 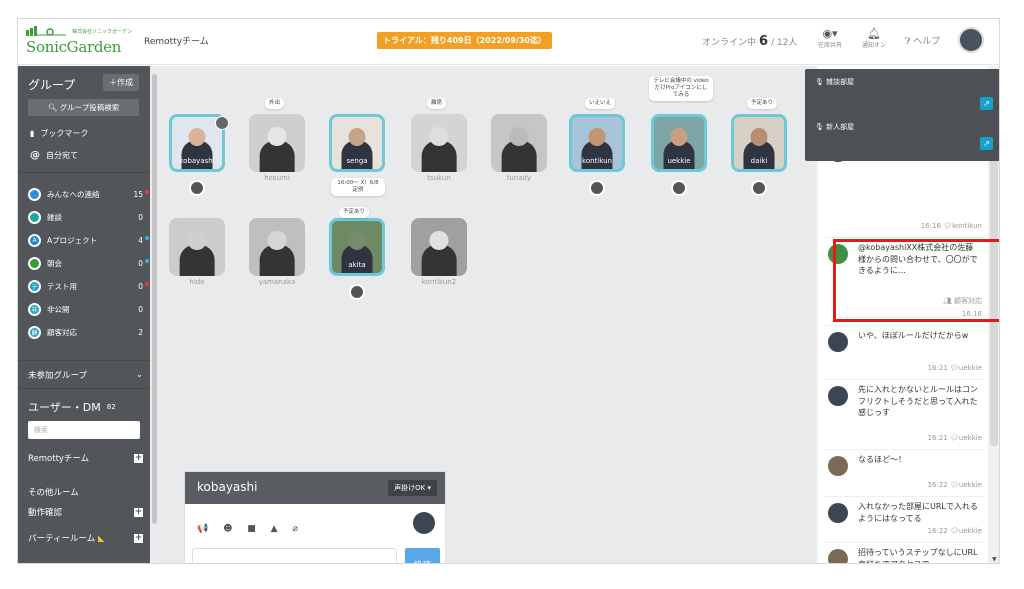 I want to click on trial-badge: トライアル：残り409日（2022/09/30迄）, so click(x=464, y=40).